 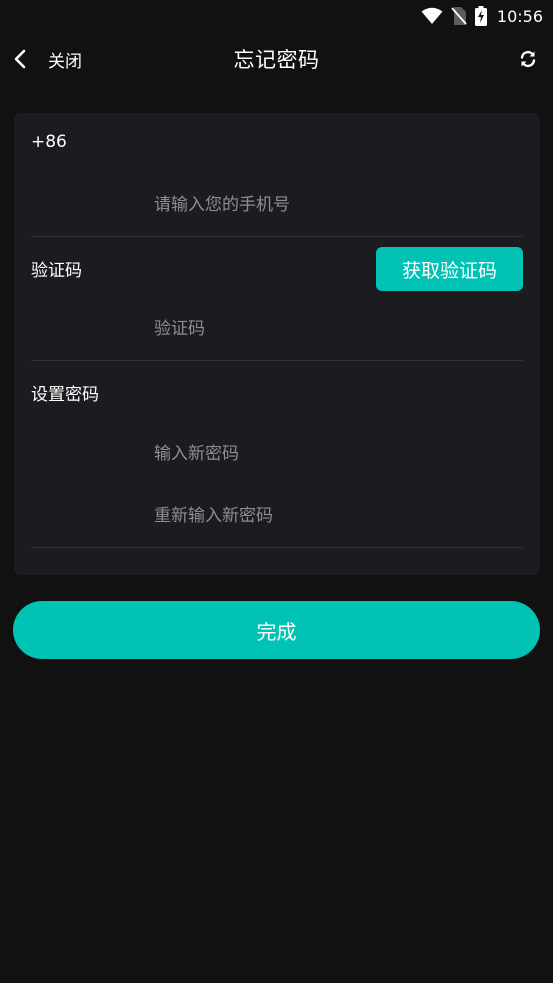 What do you see at coordinates (449, 269) in the screenshot?
I see `get-code-button: 获取验证码` at bounding box center [449, 269].